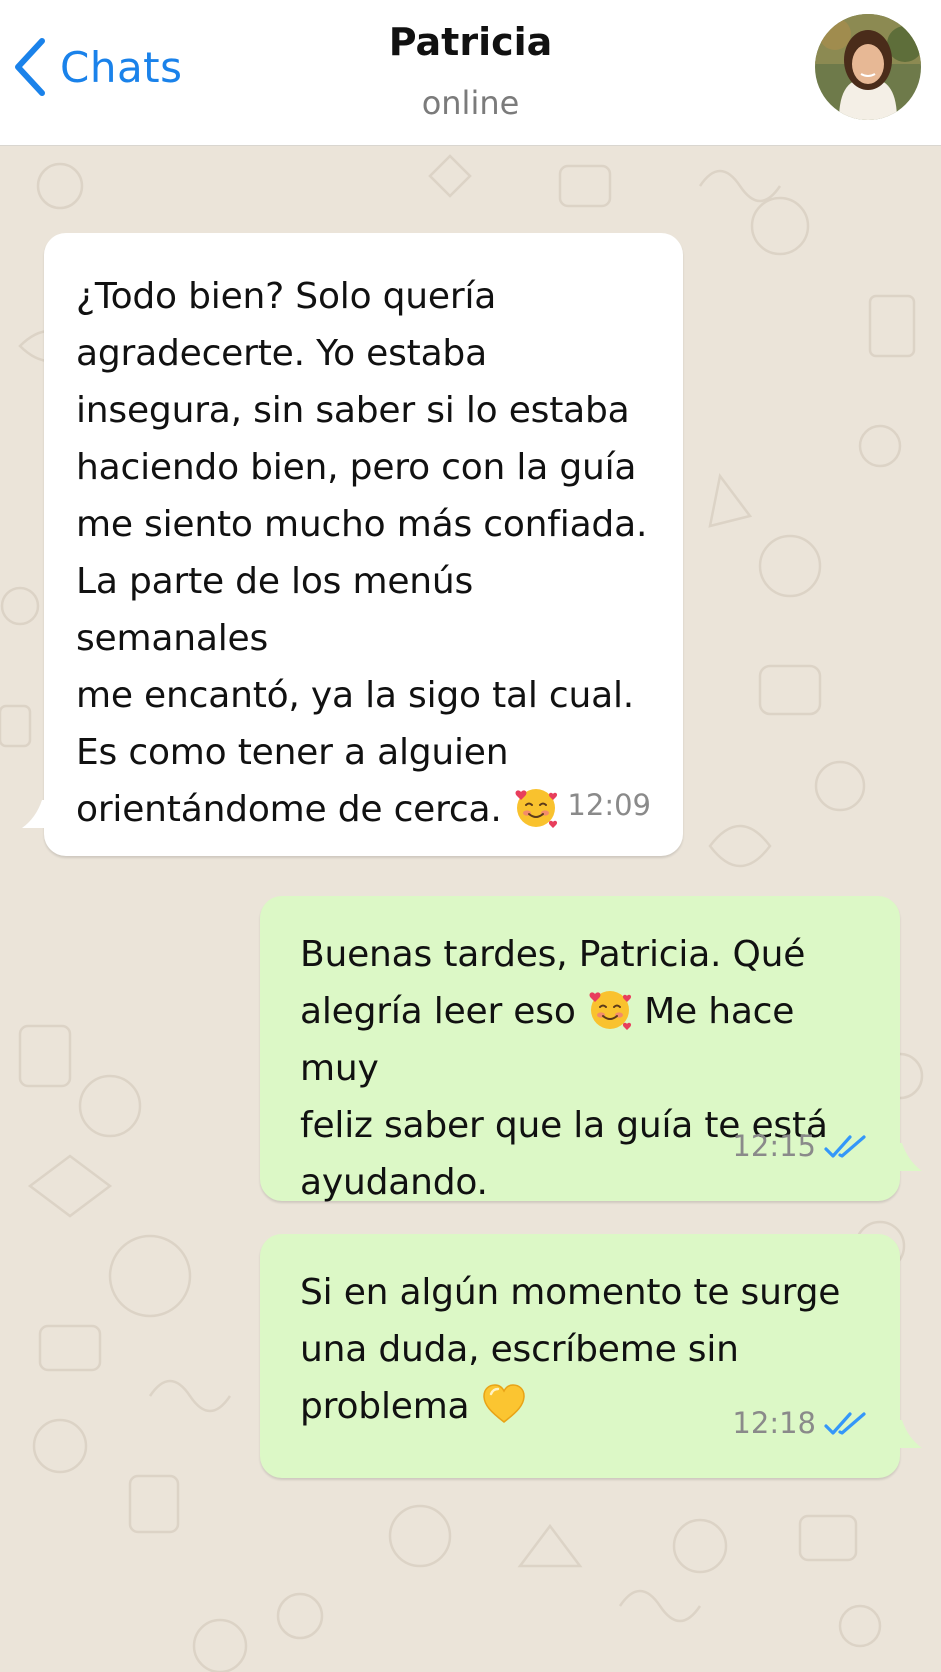 This screenshot has width=941, height=1672. I want to click on message-line: Es como tener a alguien, so click(292, 752).